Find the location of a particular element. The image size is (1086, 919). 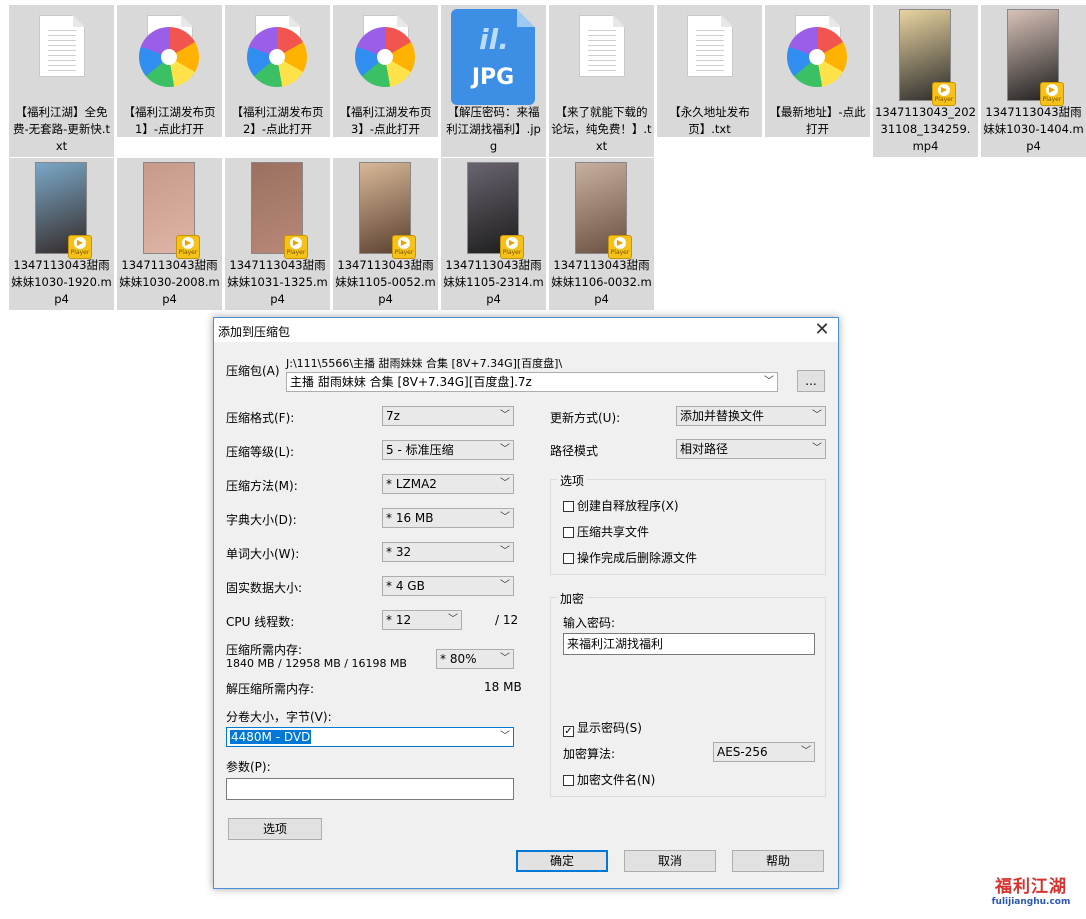

file-item: ▶ Player 1347113043甜雨妹妹1031-1325.mp4 is located at coordinates (277, 234).